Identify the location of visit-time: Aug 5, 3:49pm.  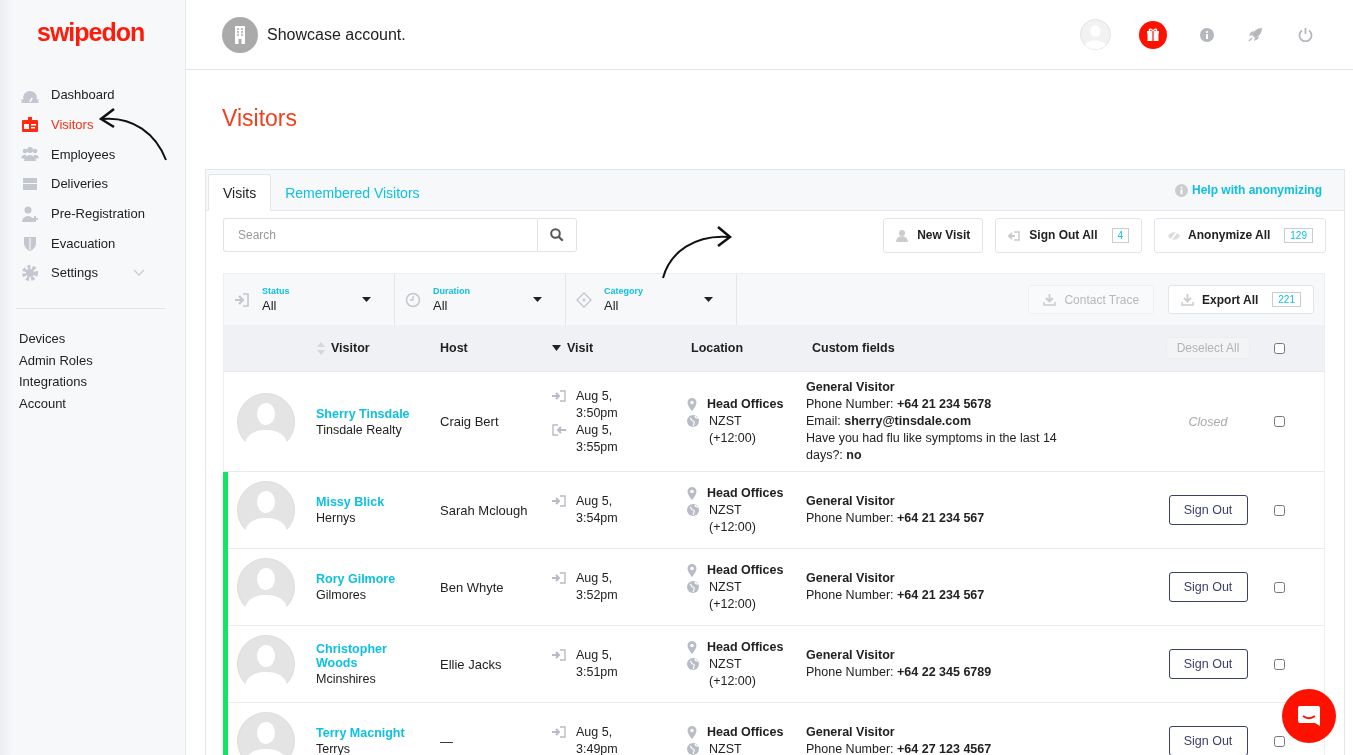
(597, 739).